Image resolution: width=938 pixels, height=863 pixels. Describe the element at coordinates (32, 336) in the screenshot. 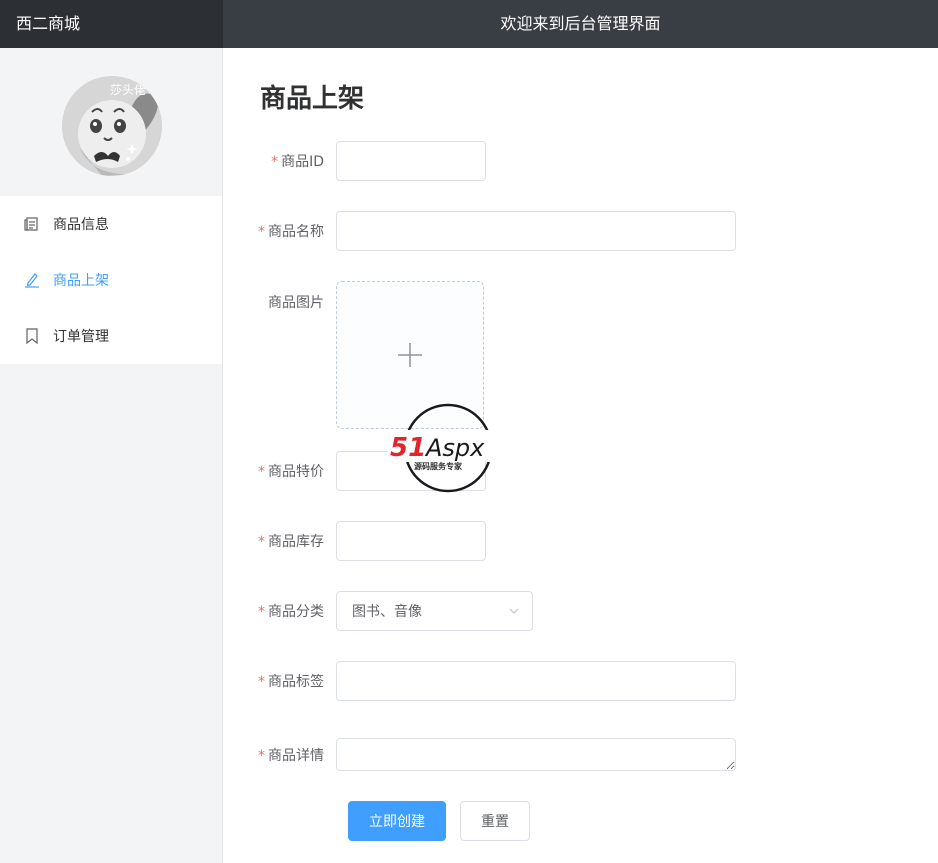

I see `bookmark-icon` at that location.